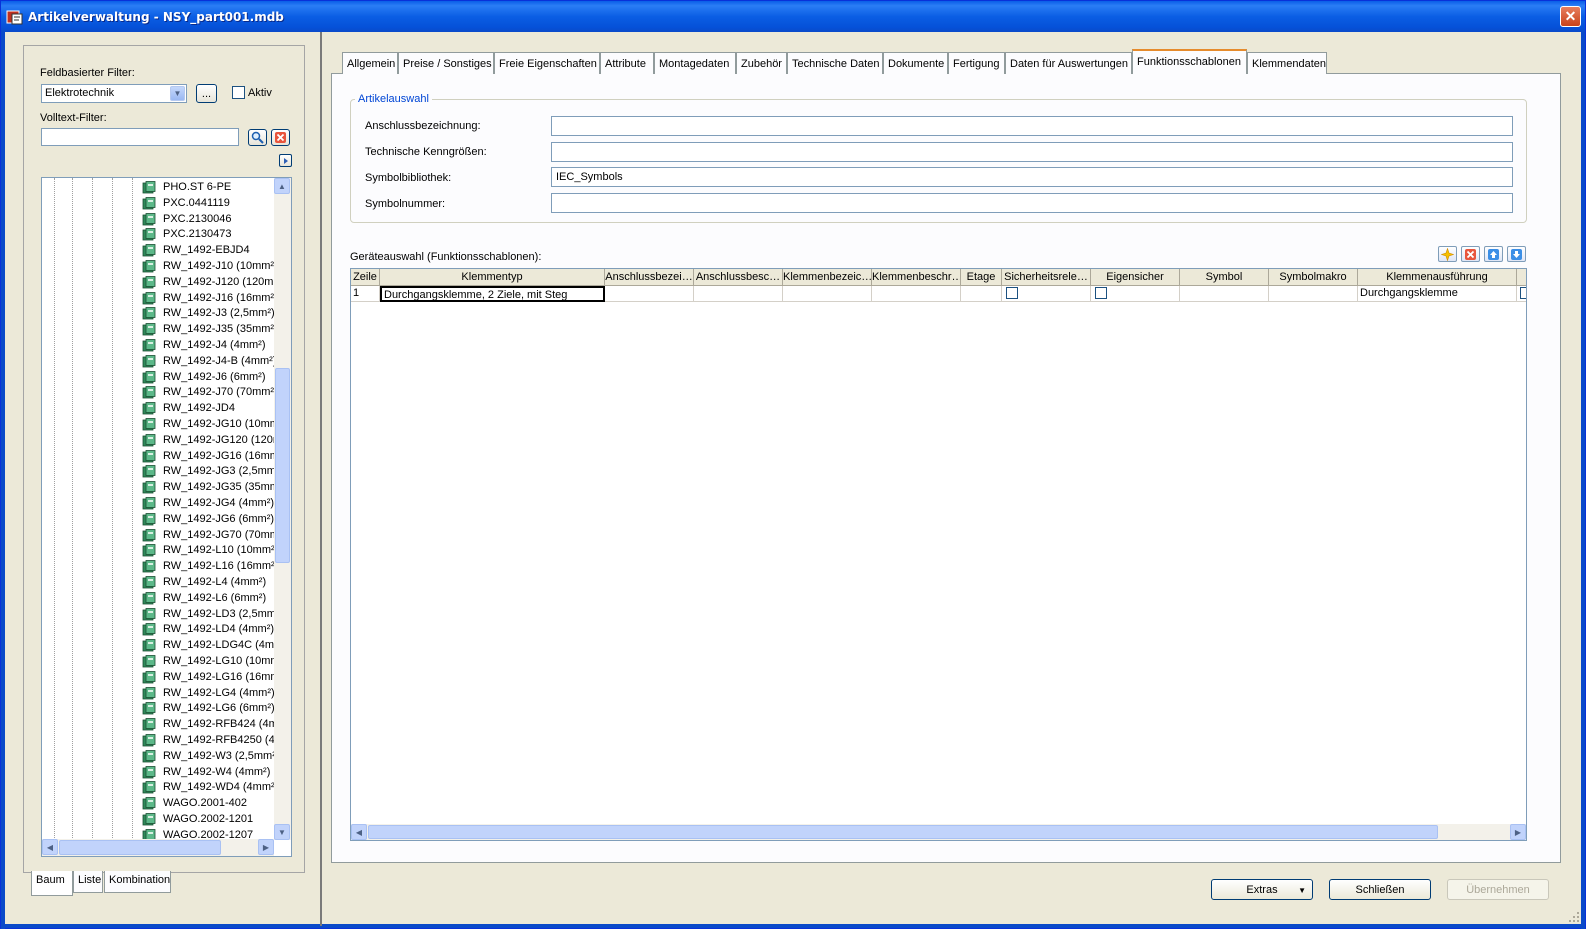  What do you see at coordinates (916, 294) in the screenshot?
I see `grid-cell-klemmenbeschreibung` at bounding box center [916, 294].